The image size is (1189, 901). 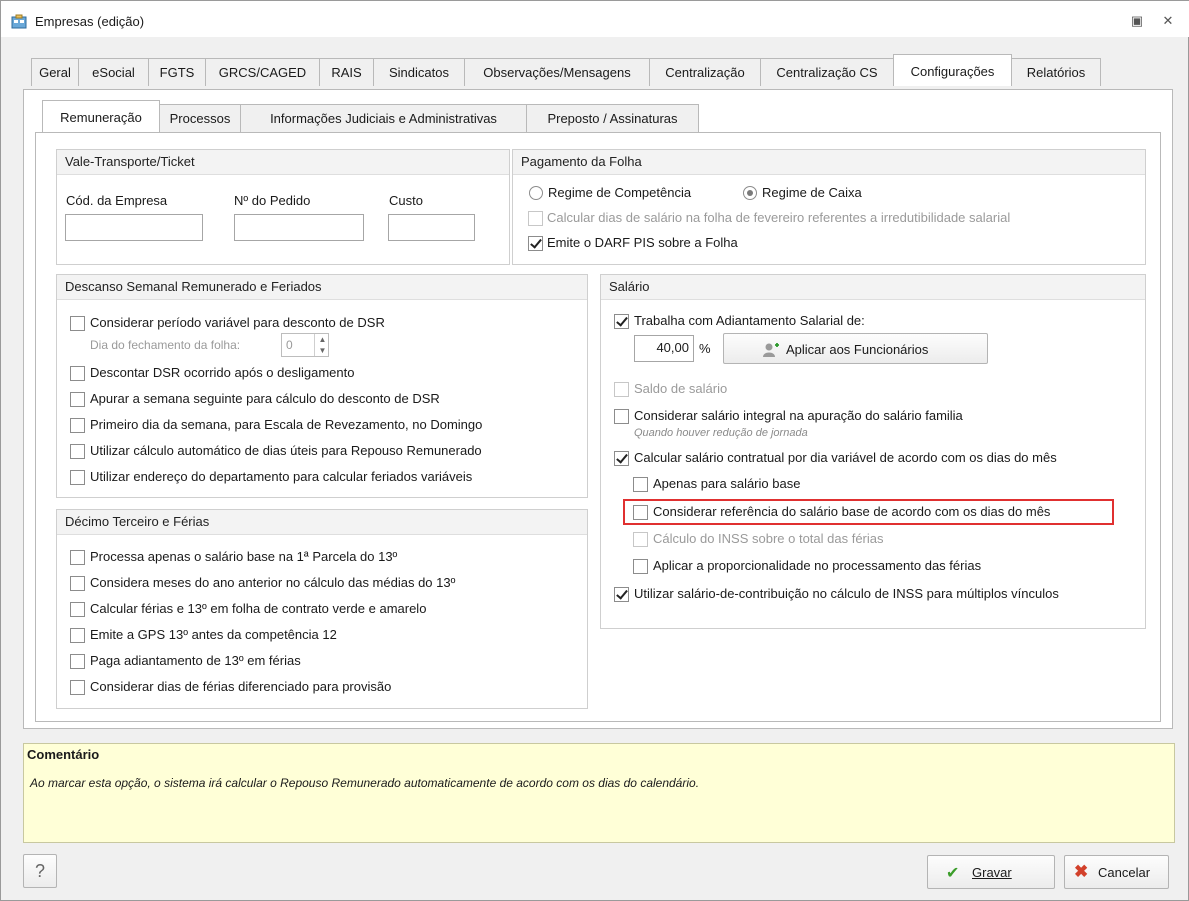 What do you see at coordinates (1056, 72) in the screenshot?
I see `tab-relatorios: Relatórios` at bounding box center [1056, 72].